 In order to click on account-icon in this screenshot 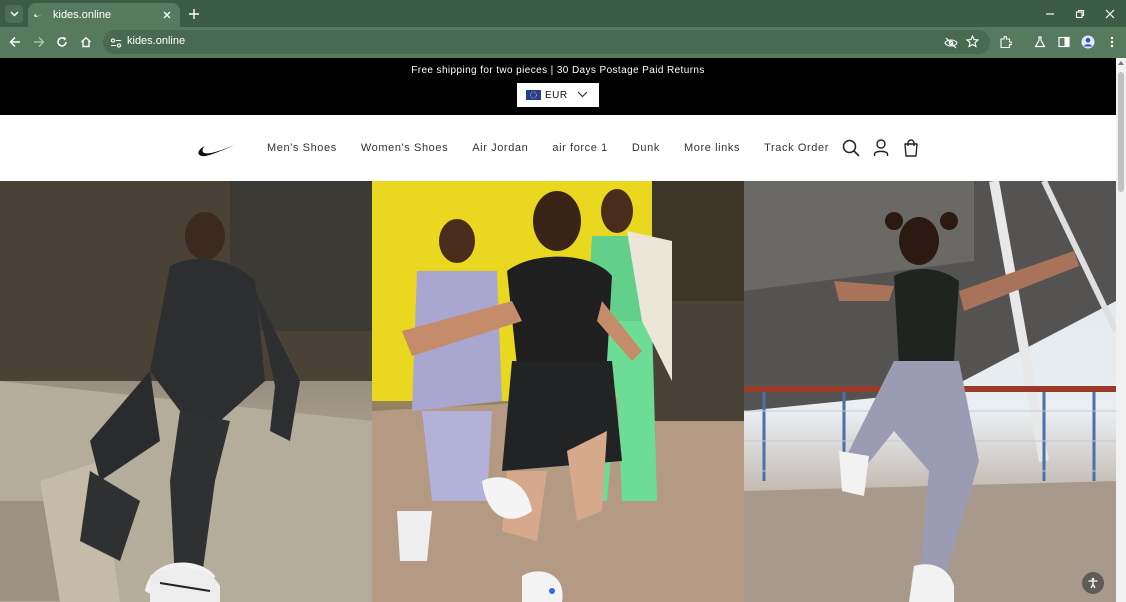, I will do `click(881, 147)`.